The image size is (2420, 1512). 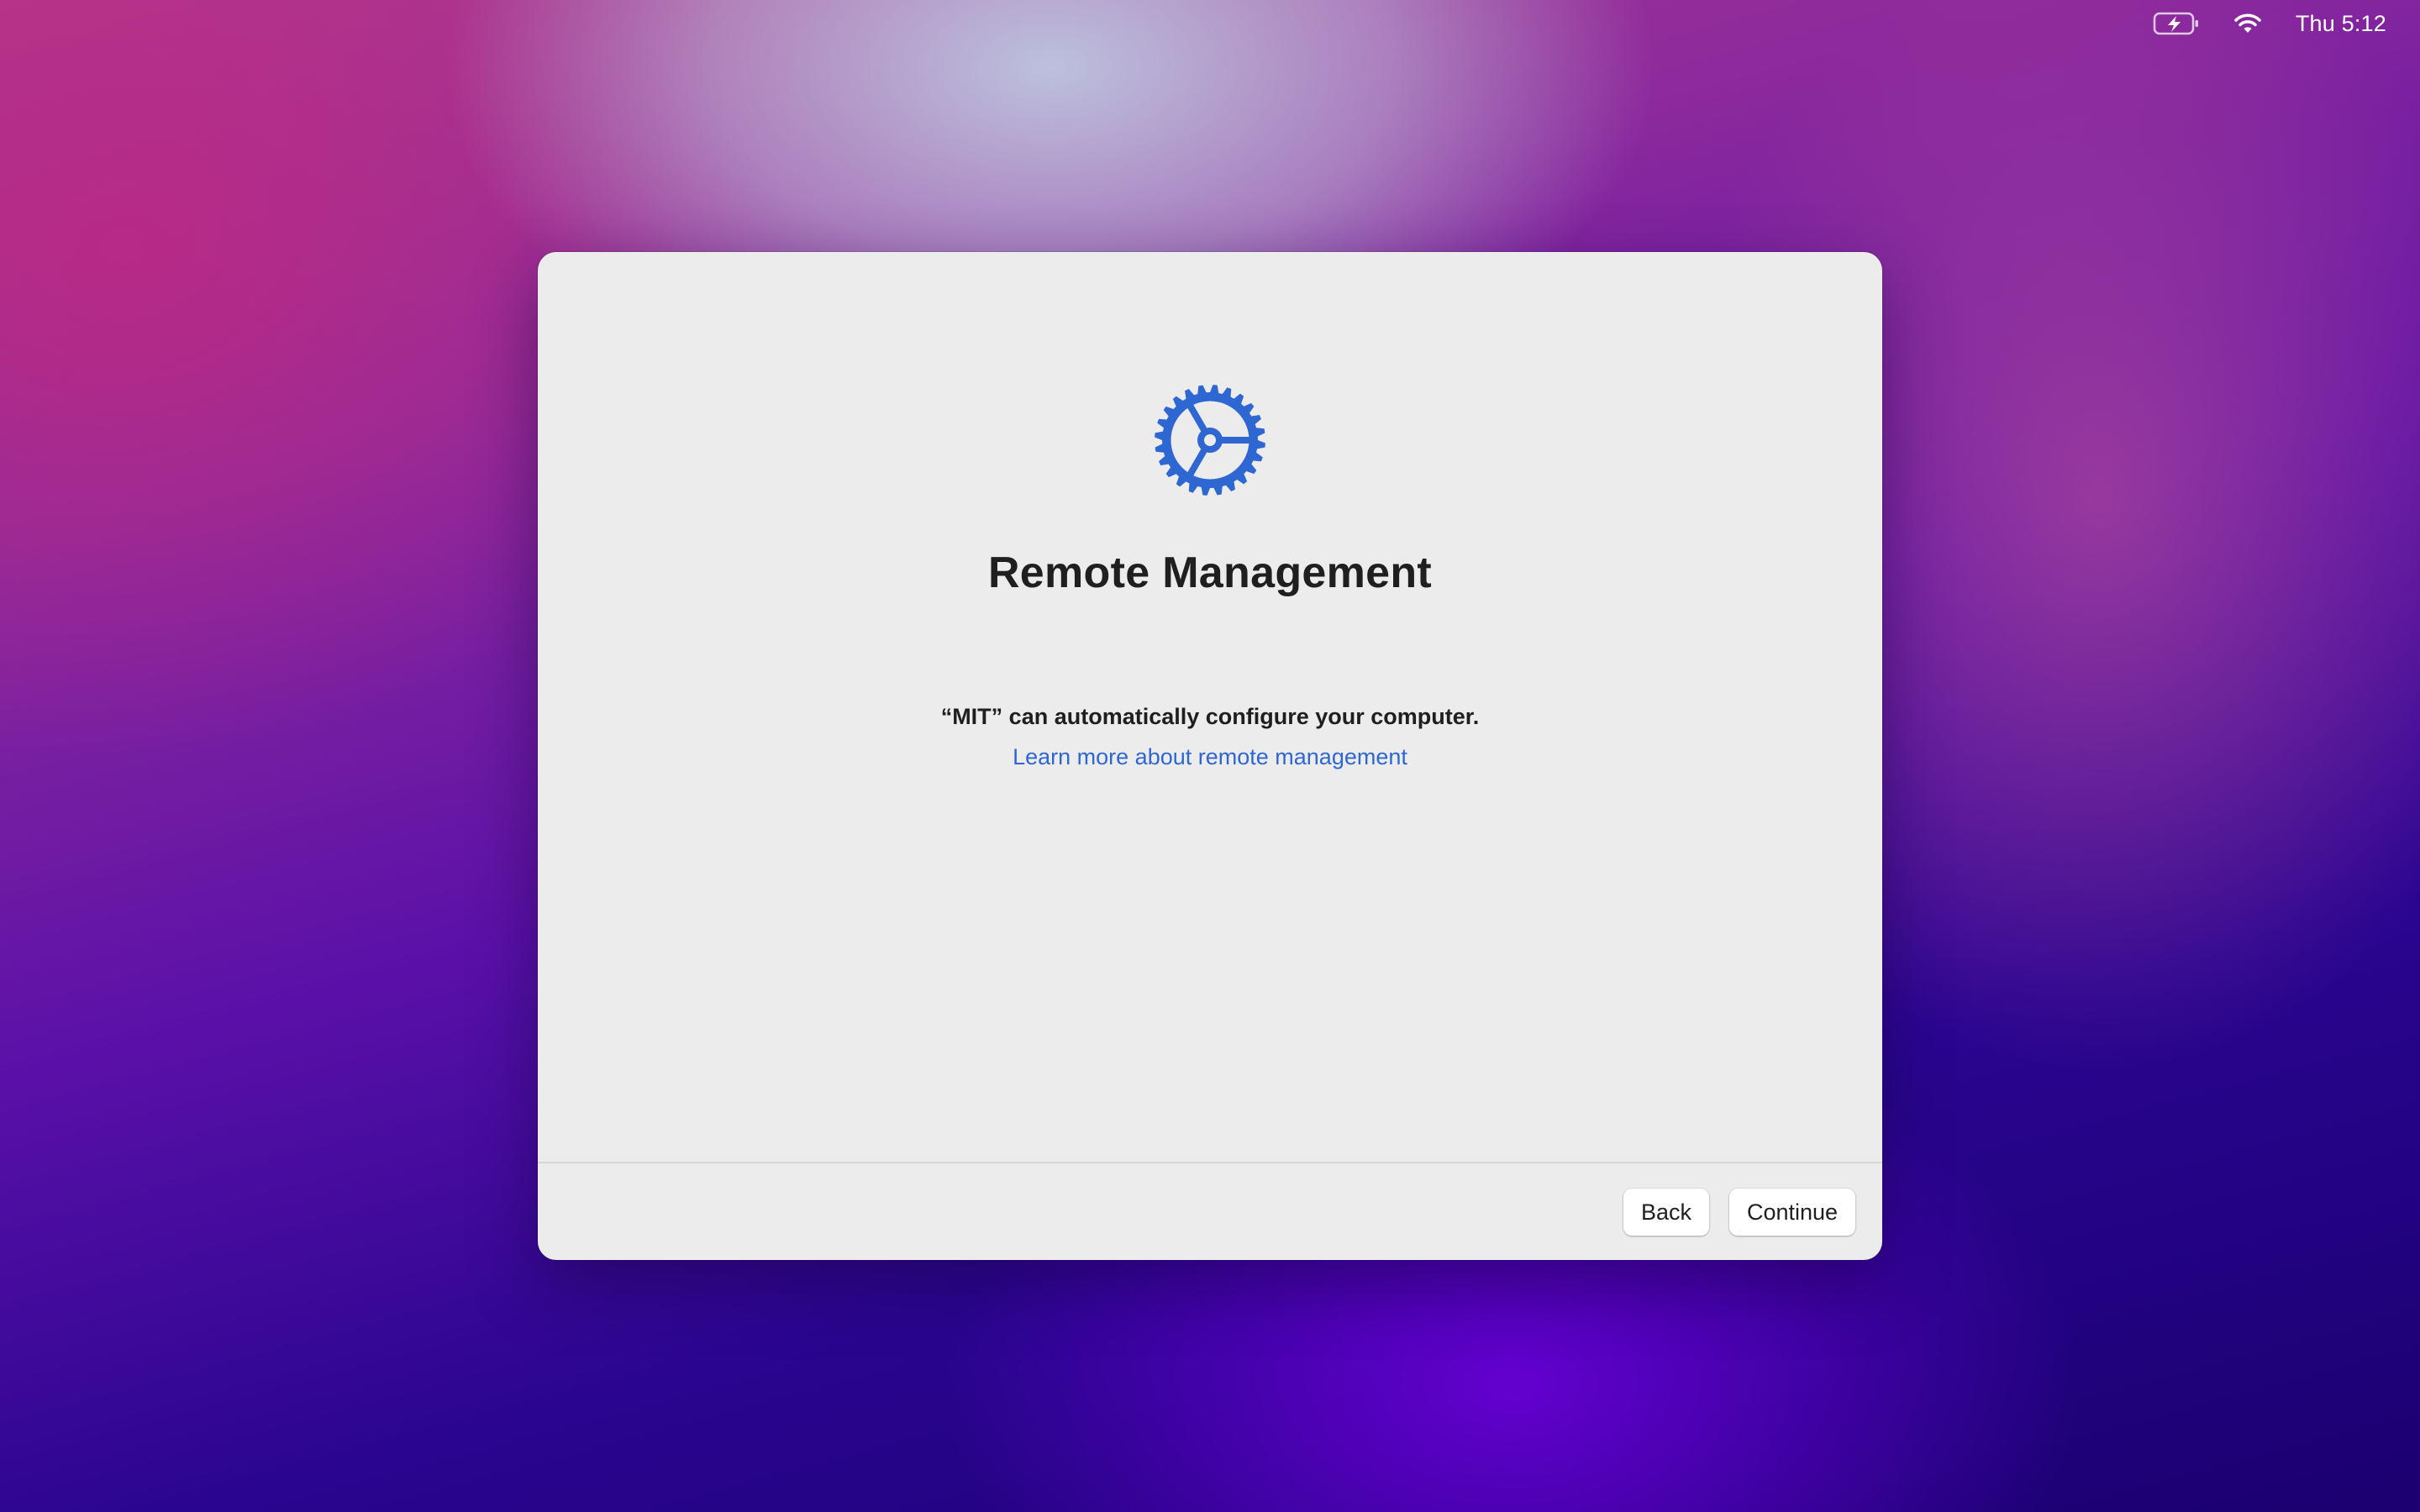 I want to click on gear-icon, so click(x=1210, y=440).